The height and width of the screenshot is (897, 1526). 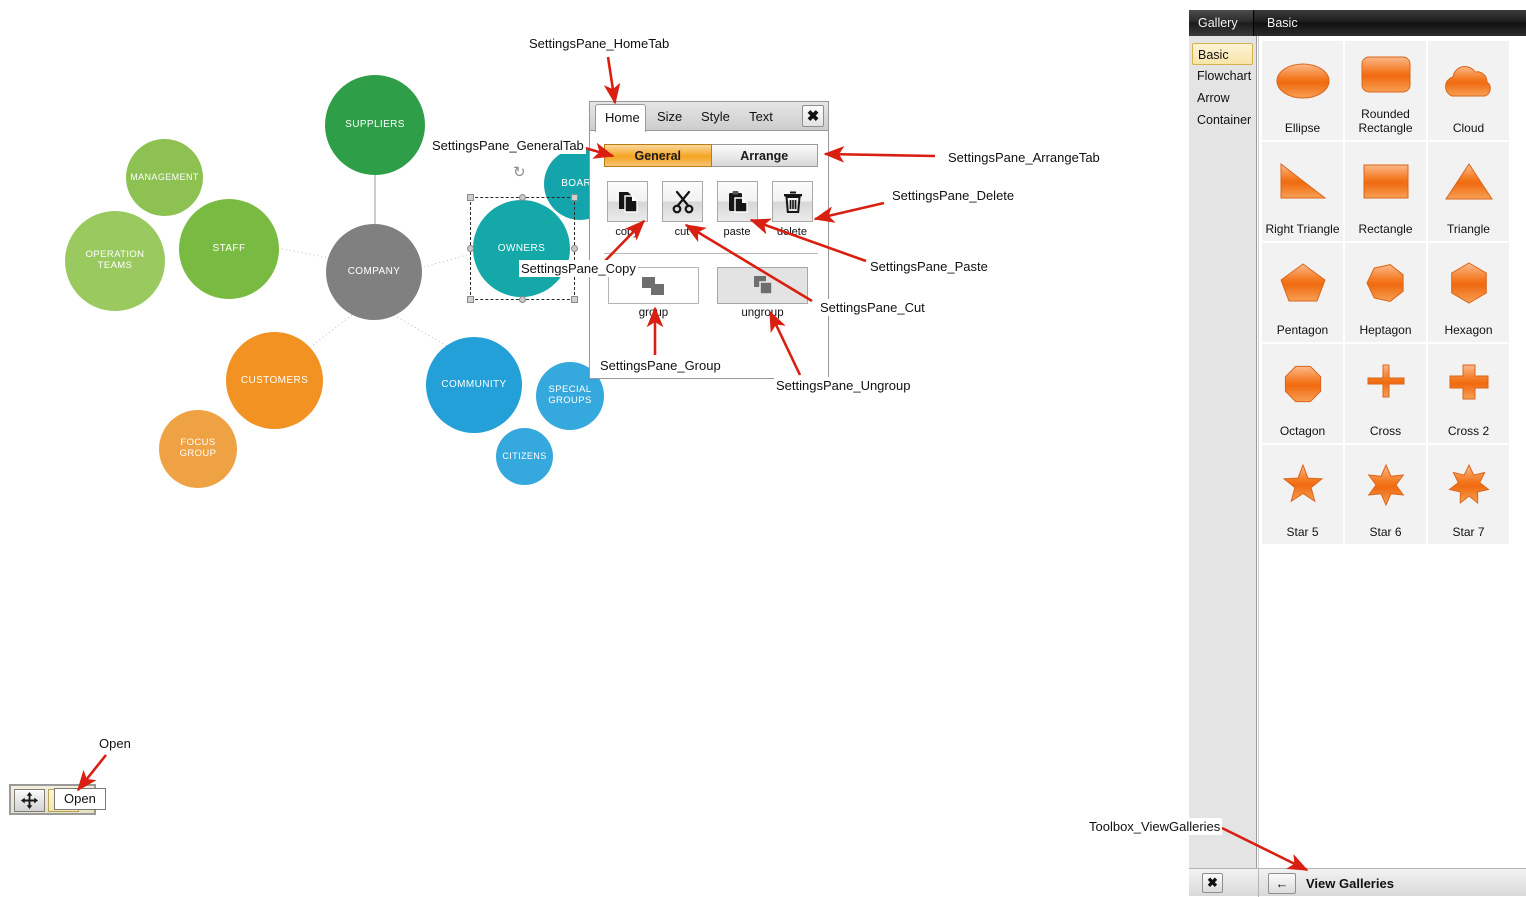 I want to click on paste-button, so click(x=737, y=201).